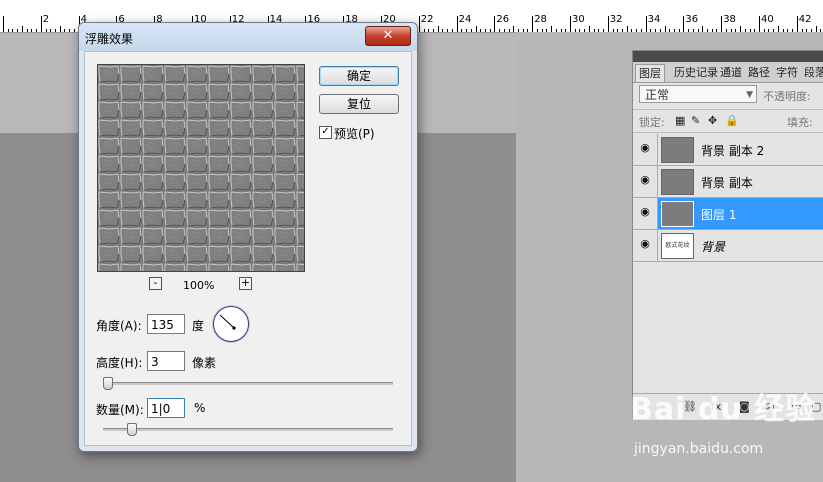 The height and width of the screenshot is (482, 823). I want to click on zoom-out-button: -, so click(155, 283).